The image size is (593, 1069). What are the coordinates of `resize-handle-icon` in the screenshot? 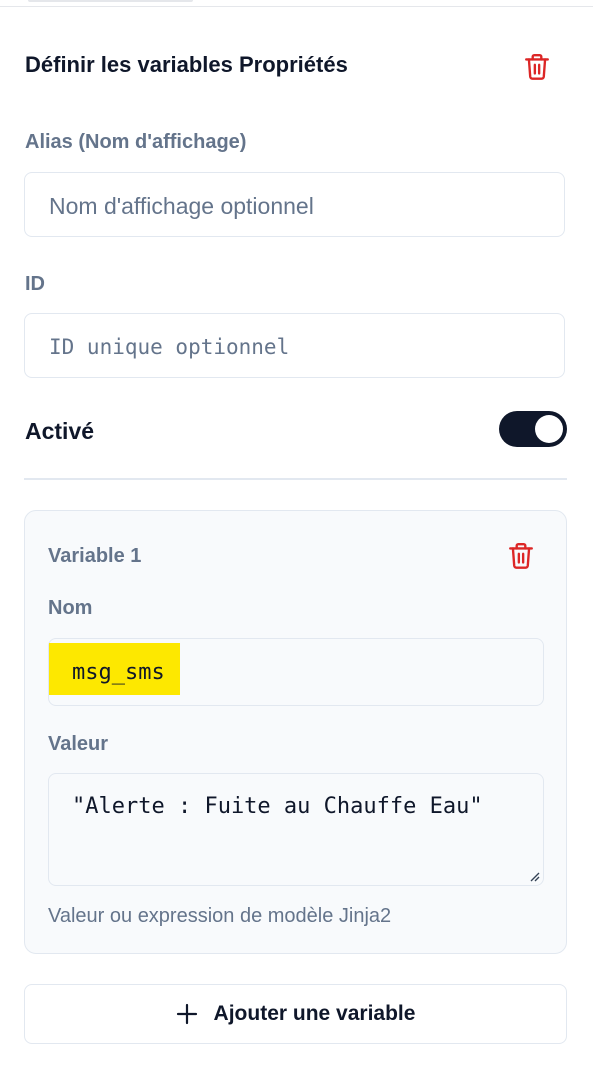 It's located at (534, 876).